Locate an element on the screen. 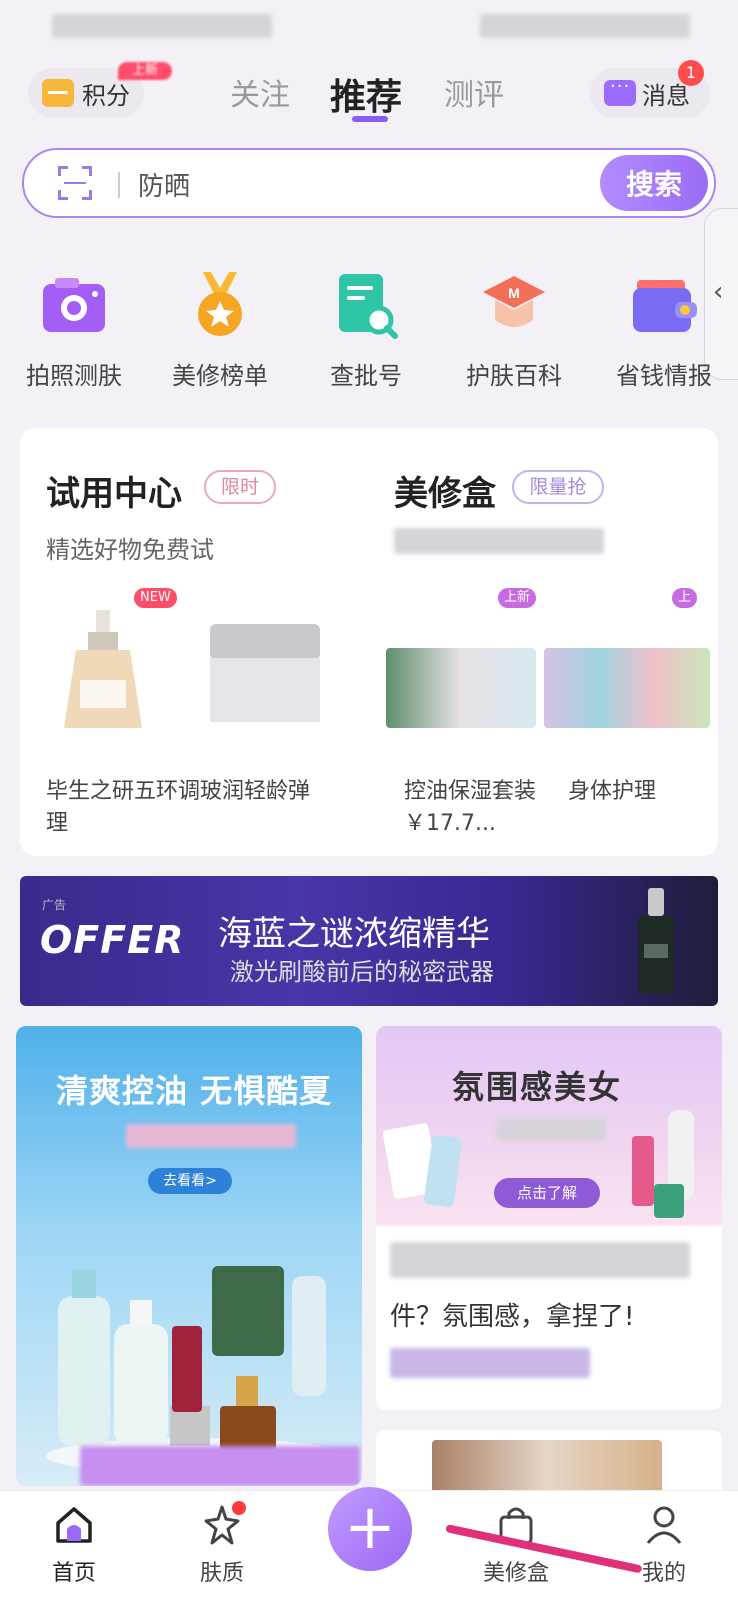  serum-bottle-icon is located at coordinates (656, 941).